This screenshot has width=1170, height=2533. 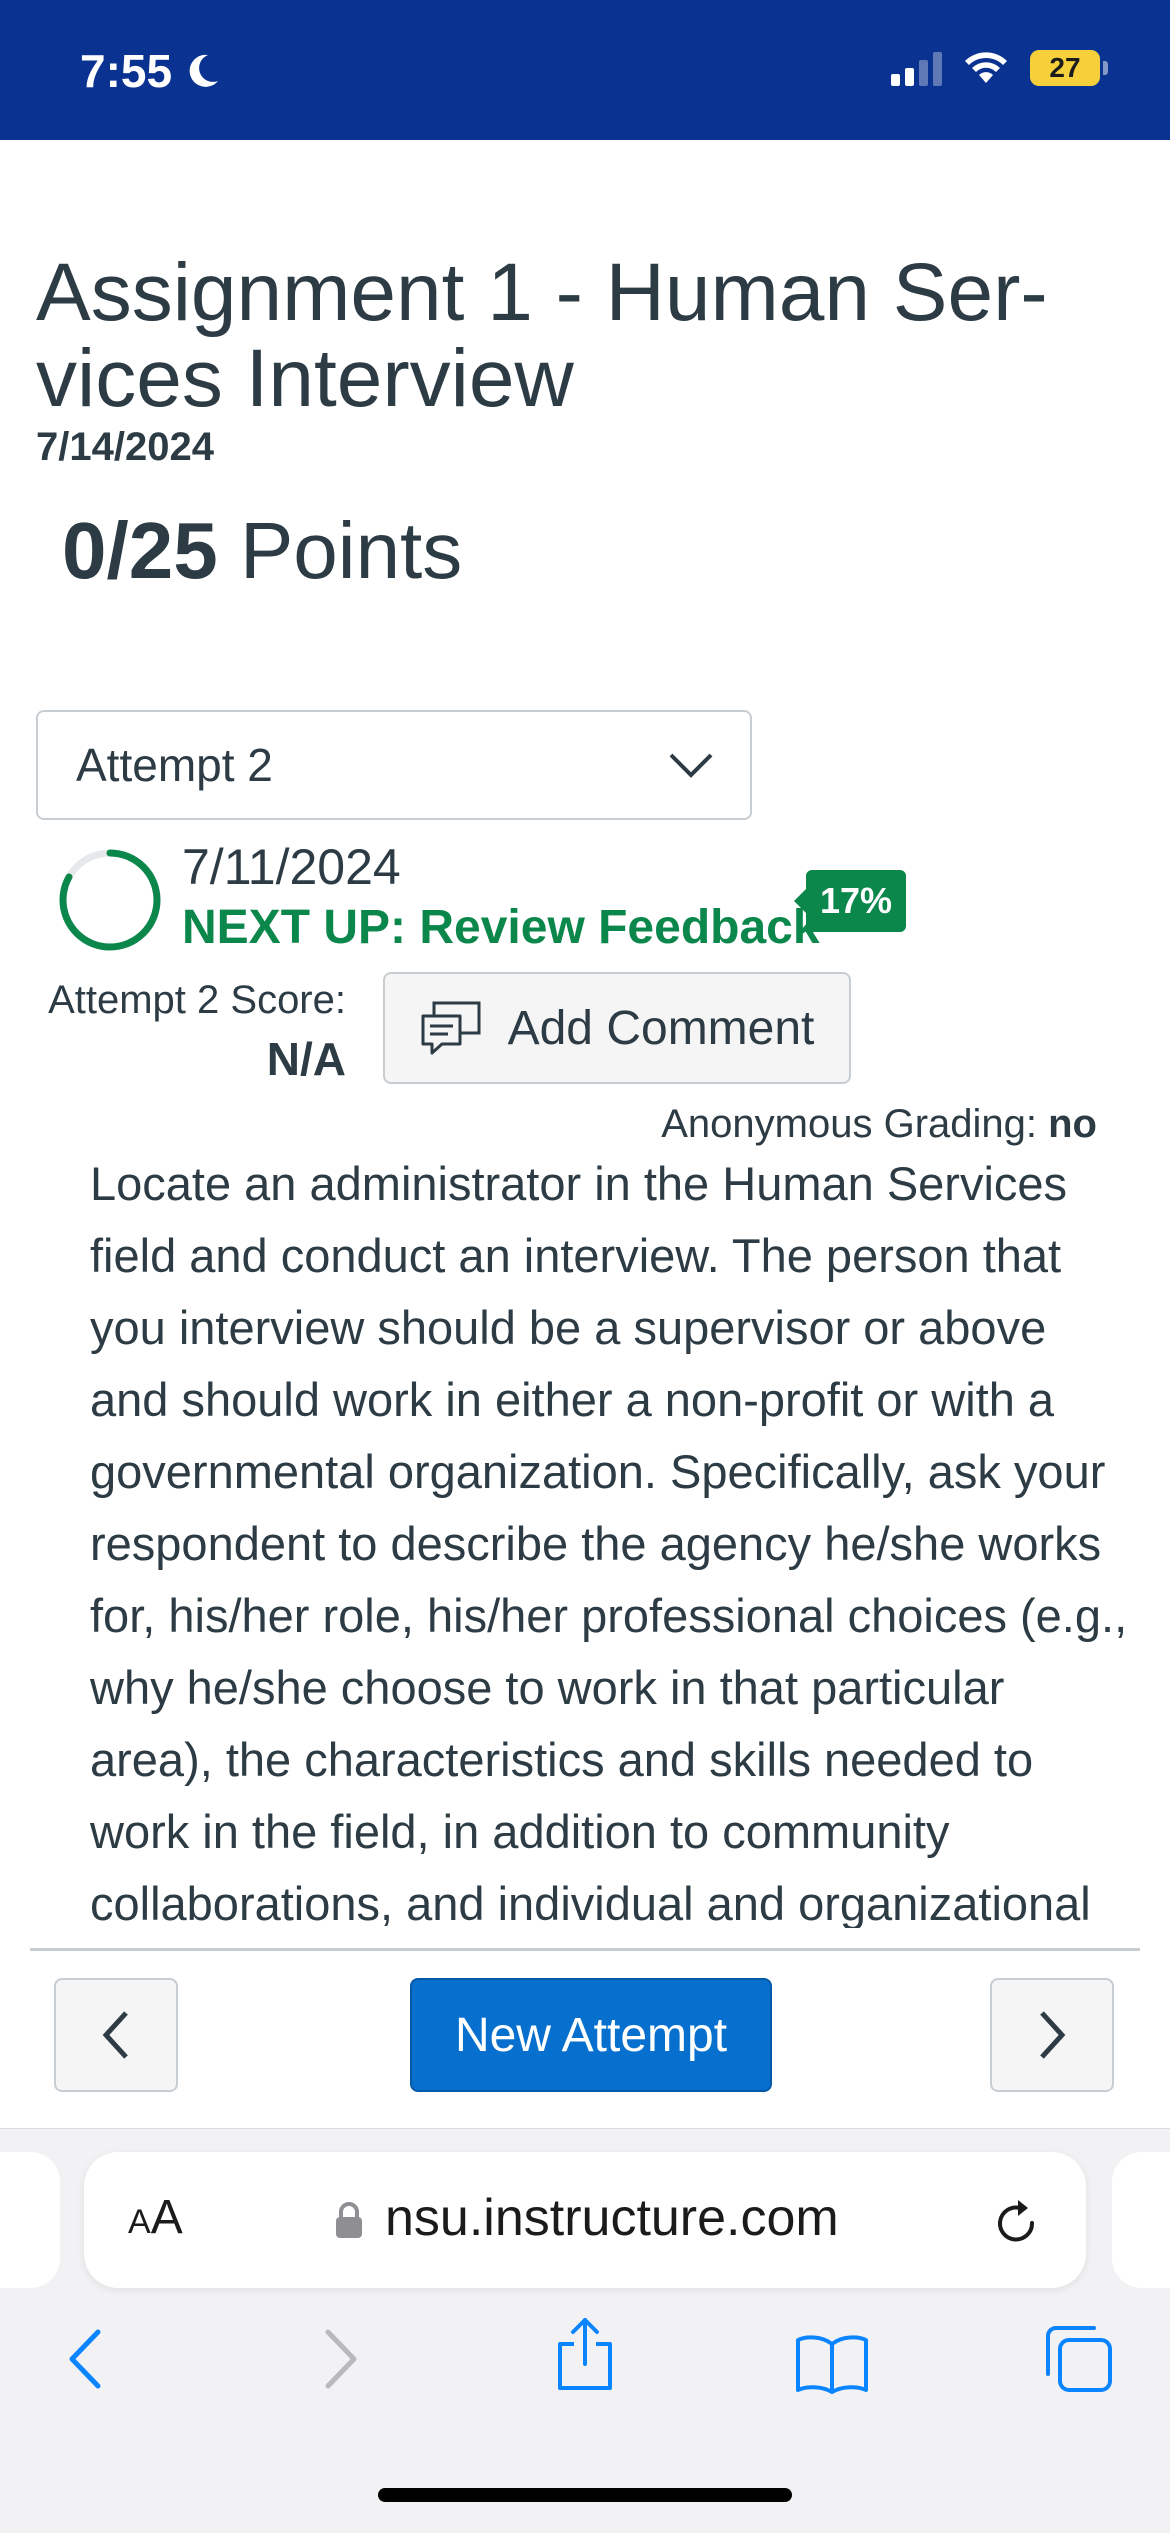 I want to click on chevron-right-icon, so click(x=1053, y=2035).